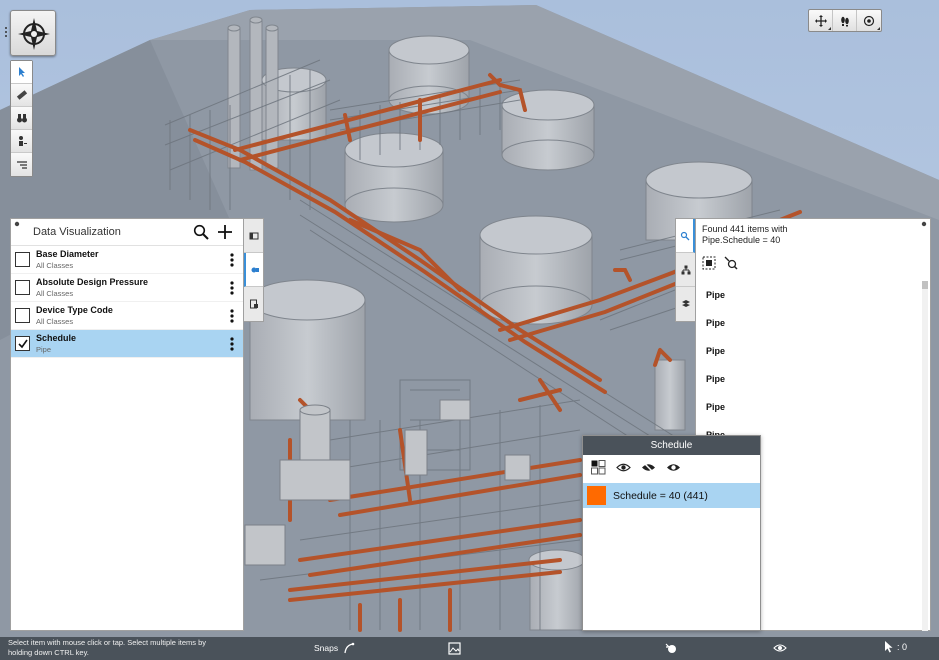 The width and height of the screenshot is (939, 660). What do you see at coordinates (127, 288) in the screenshot?
I see `list-item-absolute-design-pressure: Absolute Design Pressure All Classes` at bounding box center [127, 288].